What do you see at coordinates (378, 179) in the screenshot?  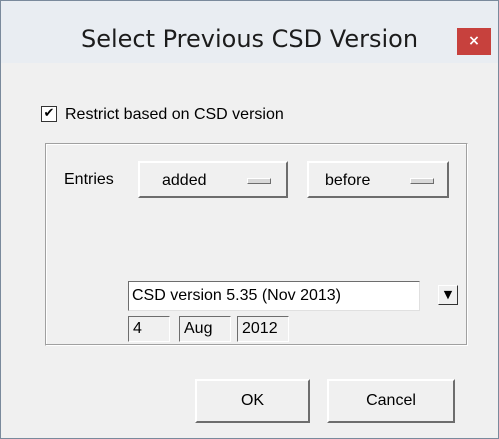 I see `entries-relation-option-menu: before` at bounding box center [378, 179].